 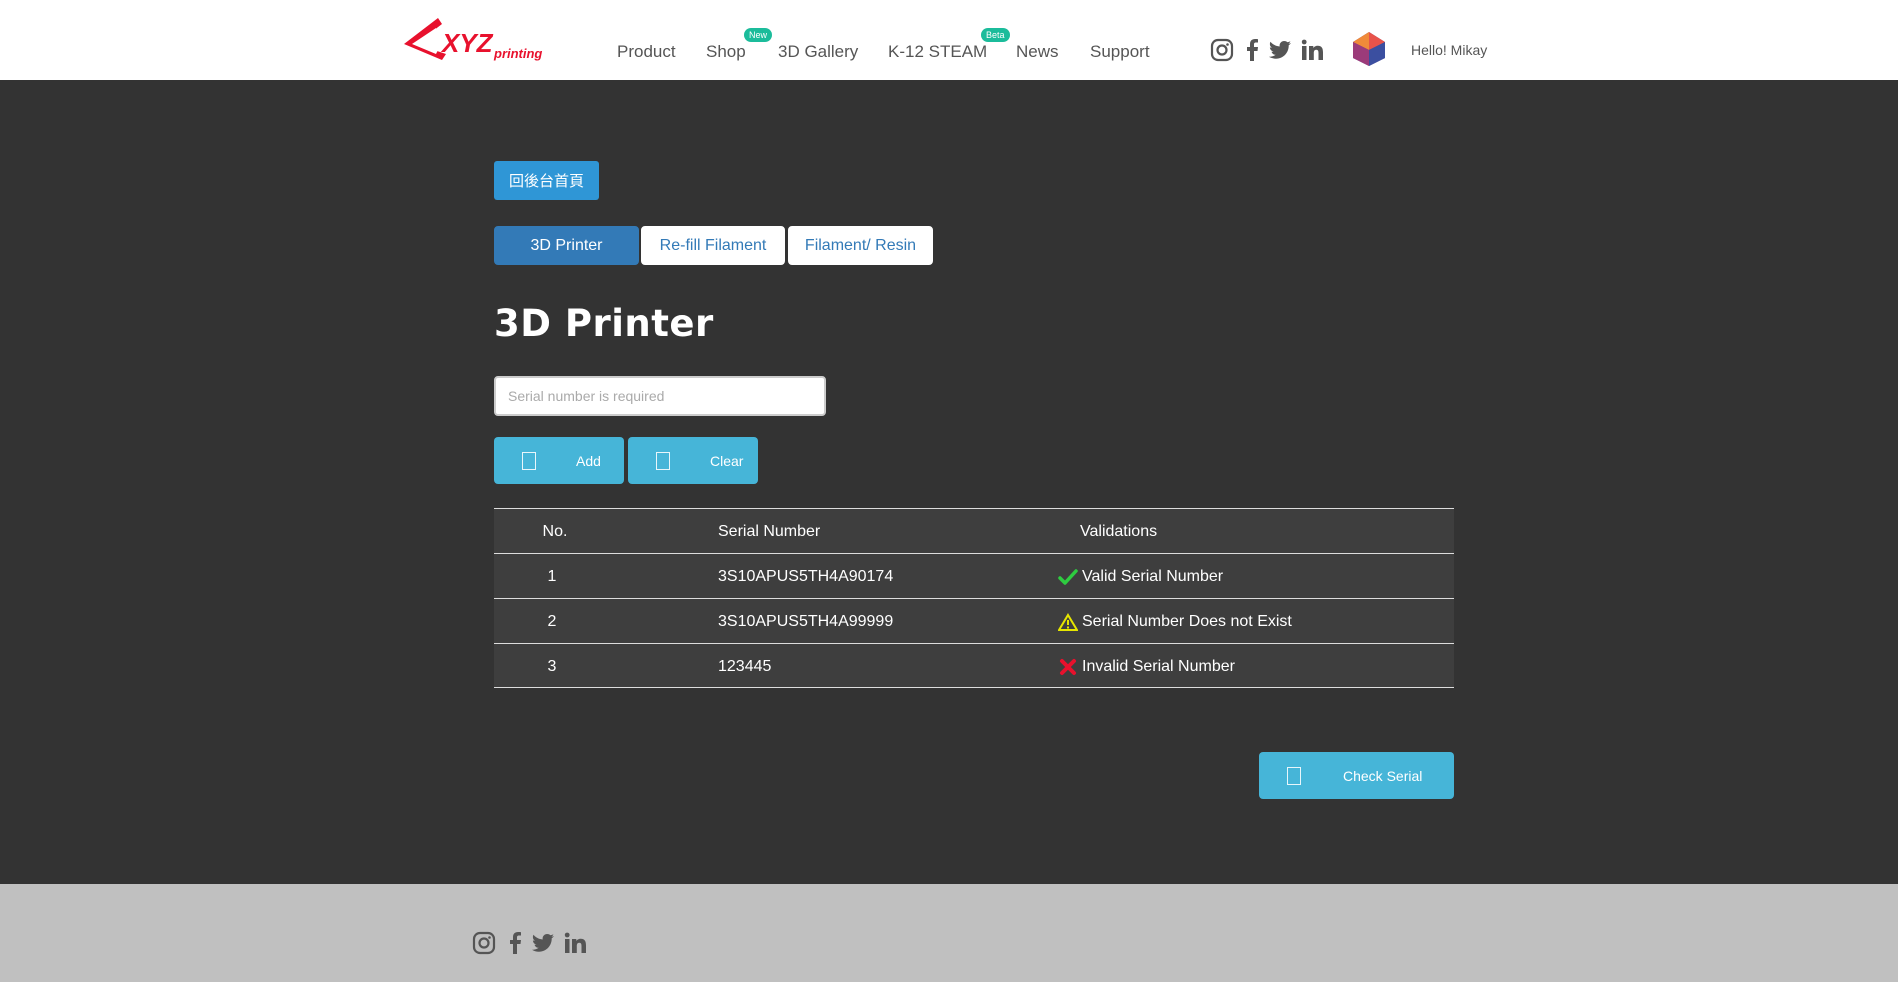 I want to click on row-validation: Valid Serial Number, so click(x=1140, y=576).